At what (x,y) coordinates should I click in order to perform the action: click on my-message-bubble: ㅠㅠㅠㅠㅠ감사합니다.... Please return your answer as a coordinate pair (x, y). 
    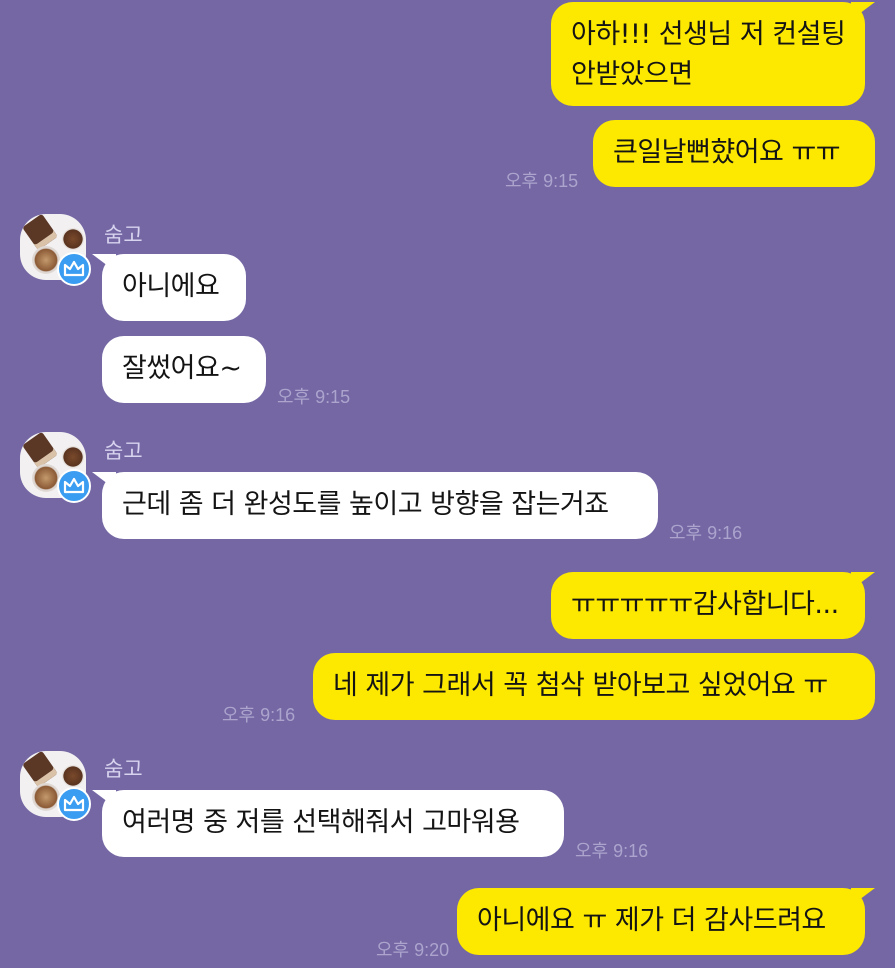
    Looking at the image, I should click on (713, 605).